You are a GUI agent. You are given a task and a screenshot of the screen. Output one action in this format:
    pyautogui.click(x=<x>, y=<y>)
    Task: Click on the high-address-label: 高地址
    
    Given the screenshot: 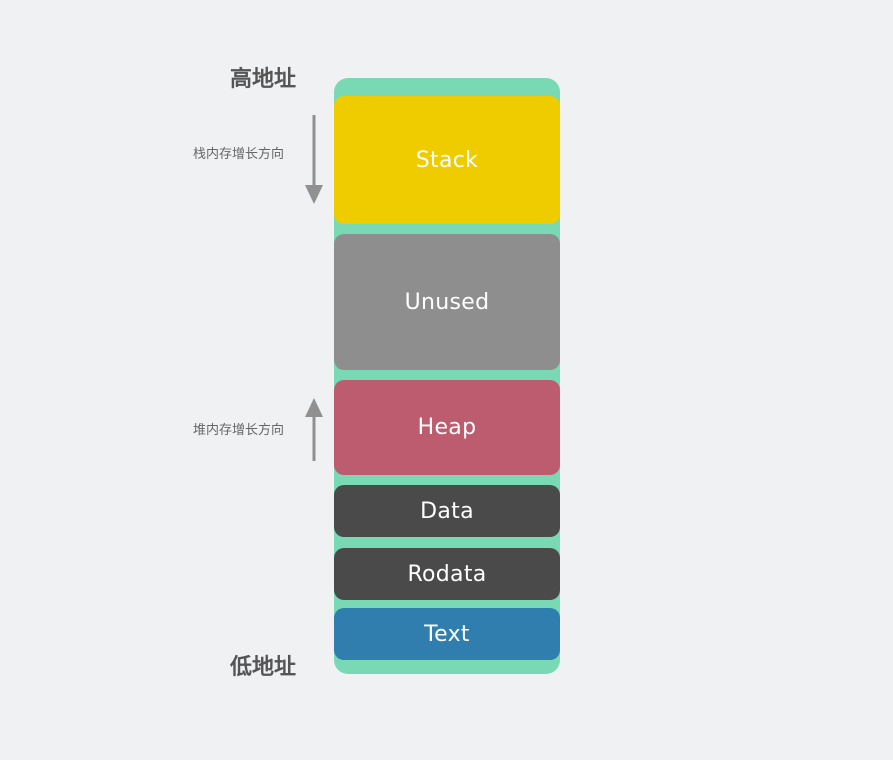 What is the action you would take?
    pyautogui.click(x=263, y=79)
    